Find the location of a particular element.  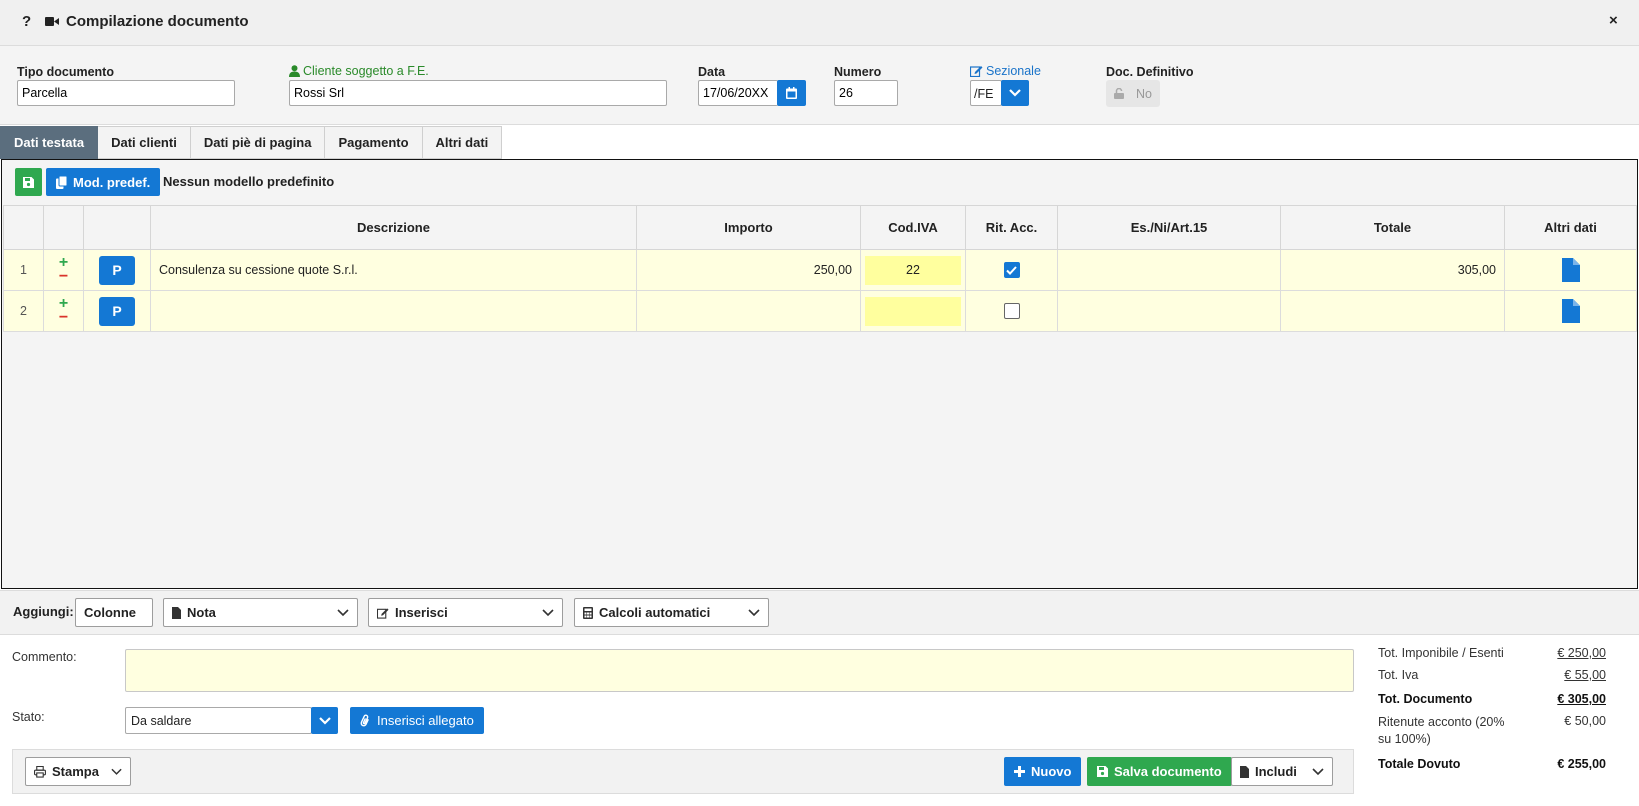

salva-documento-label: Salva documento is located at coordinates (1168, 771).